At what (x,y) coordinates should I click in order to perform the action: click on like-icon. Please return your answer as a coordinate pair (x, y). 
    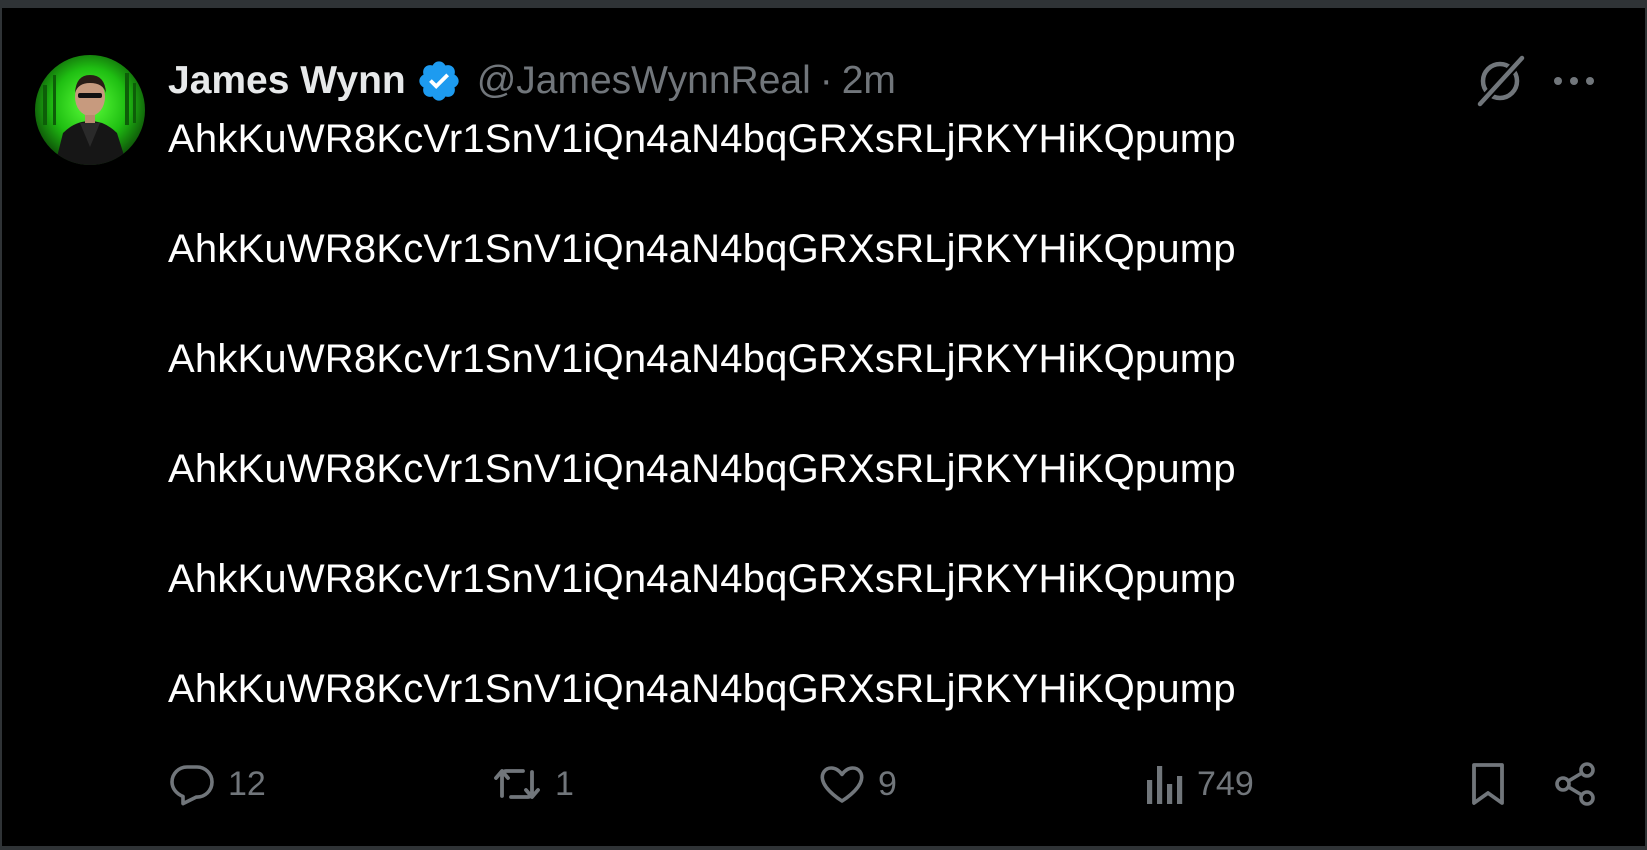
    Looking at the image, I should click on (842, 784).